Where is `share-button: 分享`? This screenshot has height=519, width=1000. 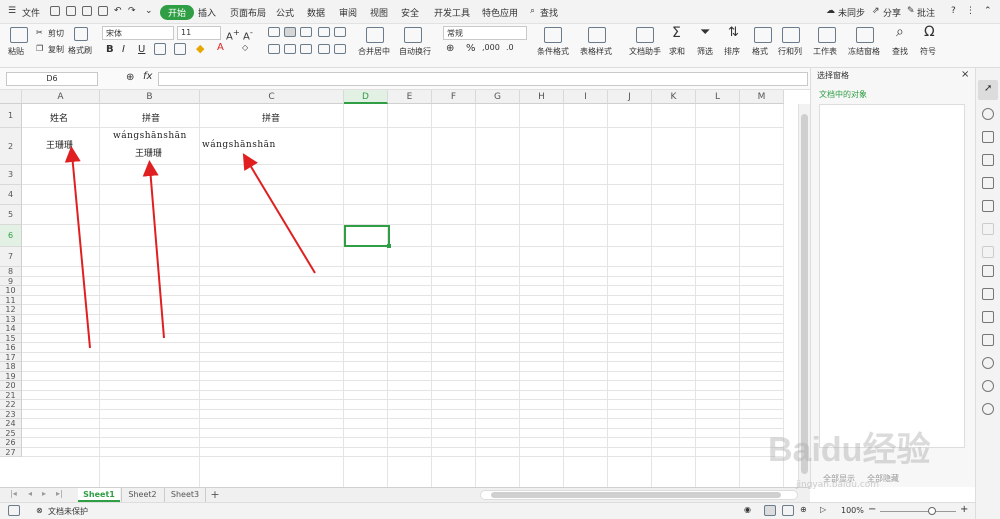 share-button: 分享 is located at coordinates (892, 12).